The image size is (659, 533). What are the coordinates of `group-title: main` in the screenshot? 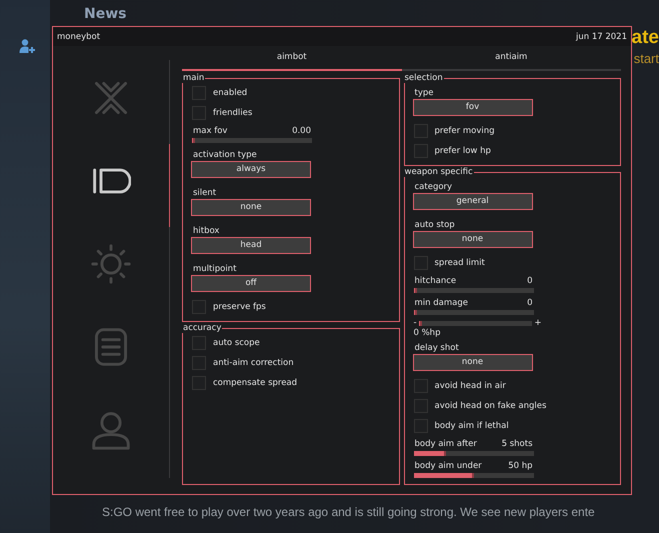 It's located at (194, 78).